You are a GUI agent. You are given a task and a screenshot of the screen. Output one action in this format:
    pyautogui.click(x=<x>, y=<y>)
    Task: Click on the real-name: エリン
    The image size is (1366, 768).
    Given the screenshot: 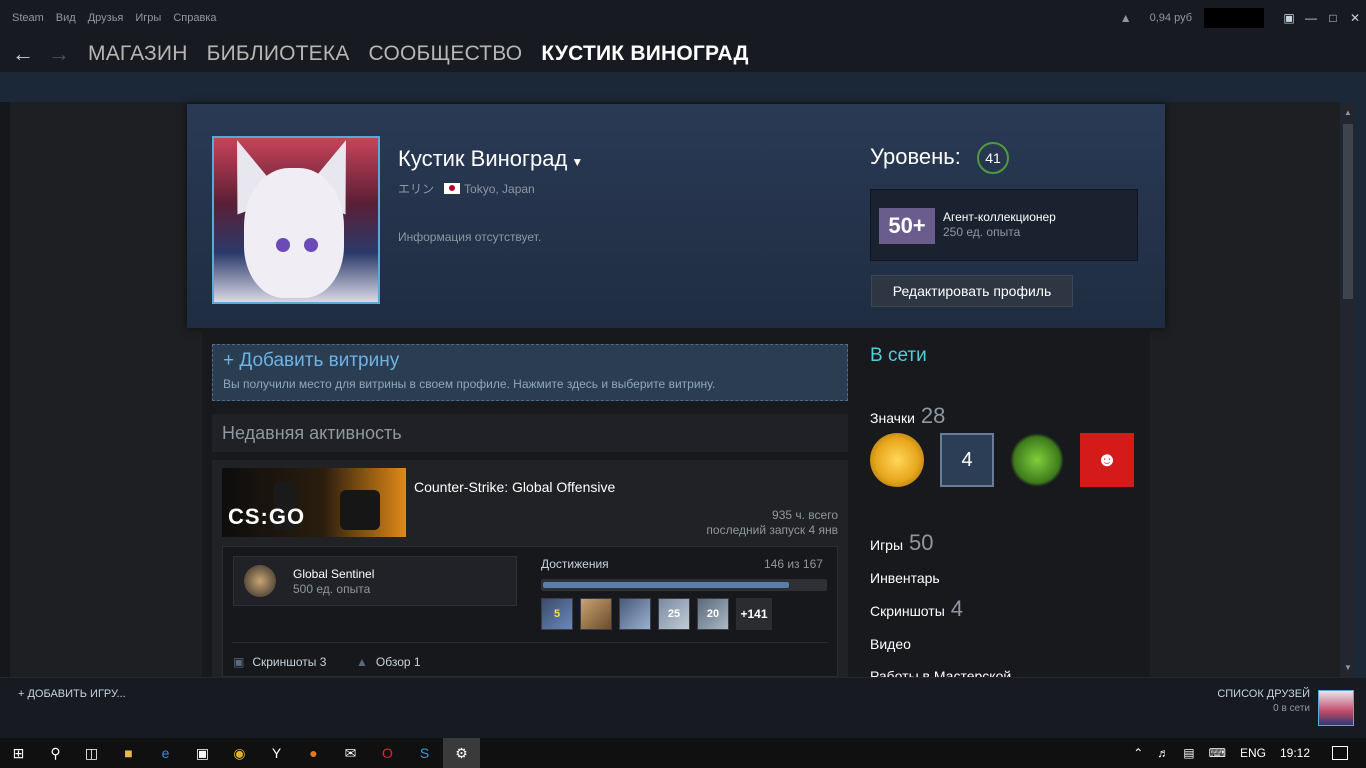 What is the action you would take?
    pyautogui.click(x=416, y=189)
    